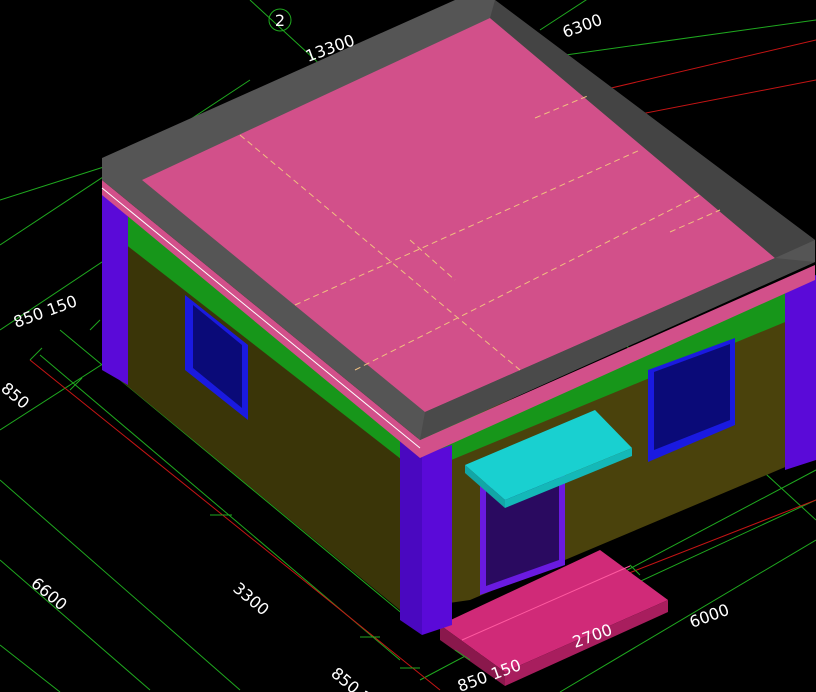  Describe the element at coordinates (800, 372) in the screenshot. I see `column-right` at that location.